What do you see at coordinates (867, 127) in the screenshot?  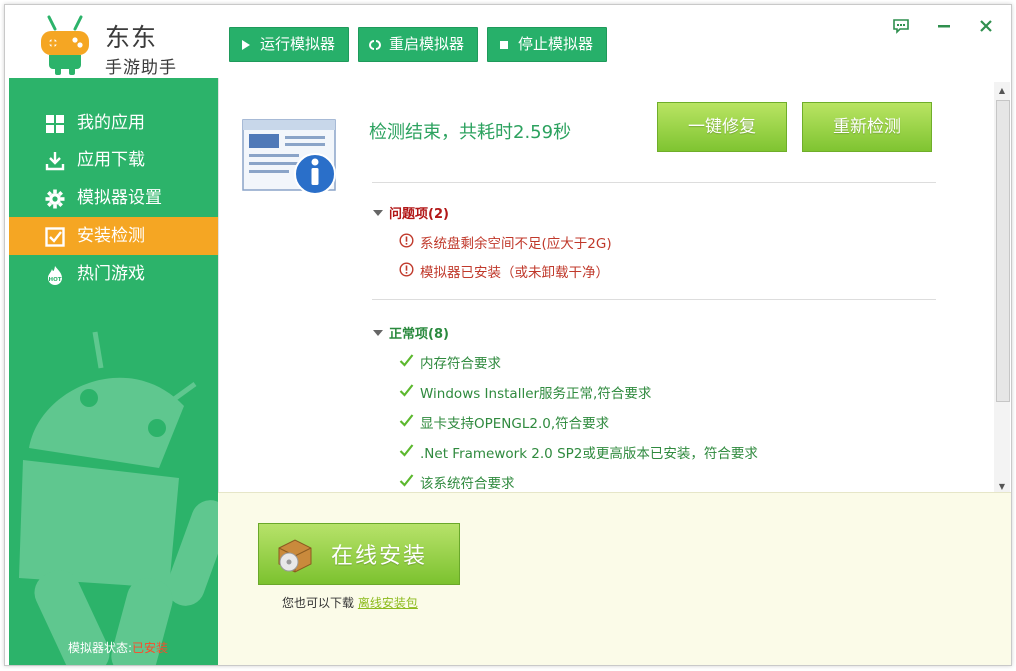 I see `recheck-button: 重新检测` at bounding box center [867, 127].